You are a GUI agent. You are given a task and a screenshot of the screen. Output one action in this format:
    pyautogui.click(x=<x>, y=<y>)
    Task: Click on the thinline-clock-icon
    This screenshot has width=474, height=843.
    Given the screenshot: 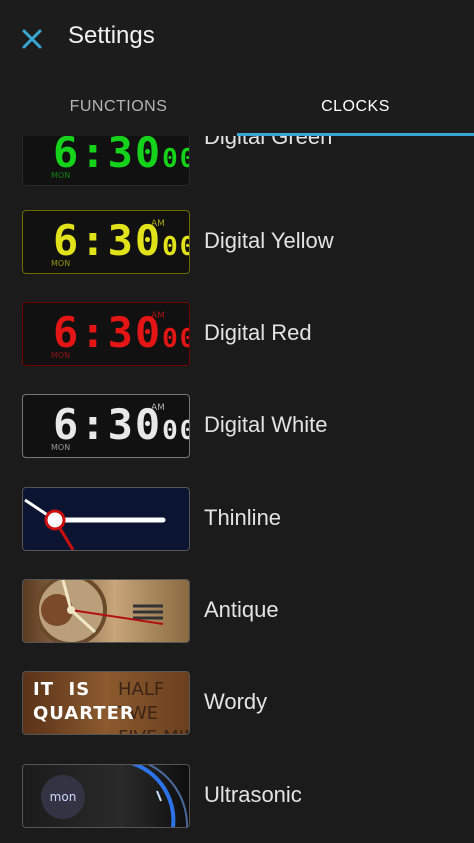 What is the action you would take?
    pyautogui.click(x=95, y=524)
    